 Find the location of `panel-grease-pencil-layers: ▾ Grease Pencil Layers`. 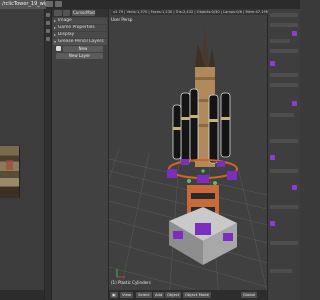

panel-grease-pencil-layers: ▾ Grease Pencil Layers is located at coordinates (80, 42).